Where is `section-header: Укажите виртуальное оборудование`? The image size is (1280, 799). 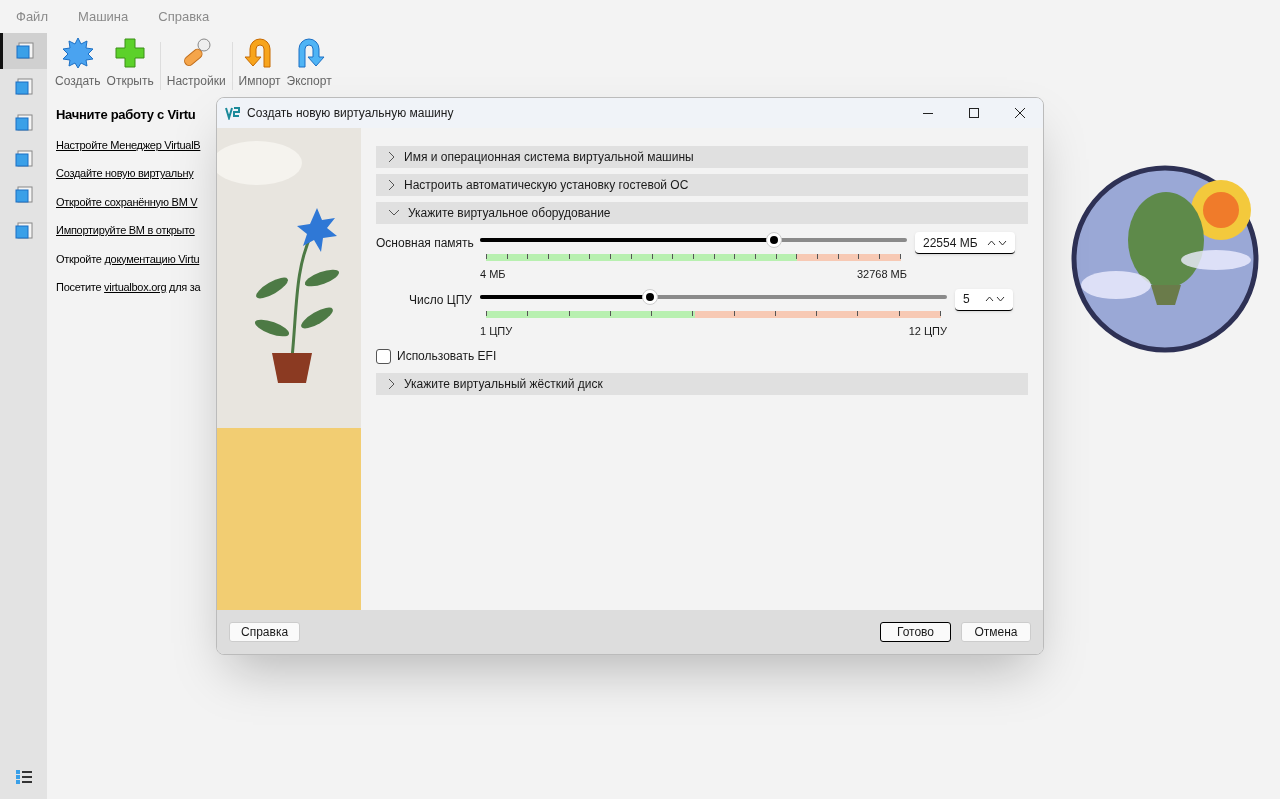 section-header: Укажите виртуальное оборудование is located at coordinates (702, 213).